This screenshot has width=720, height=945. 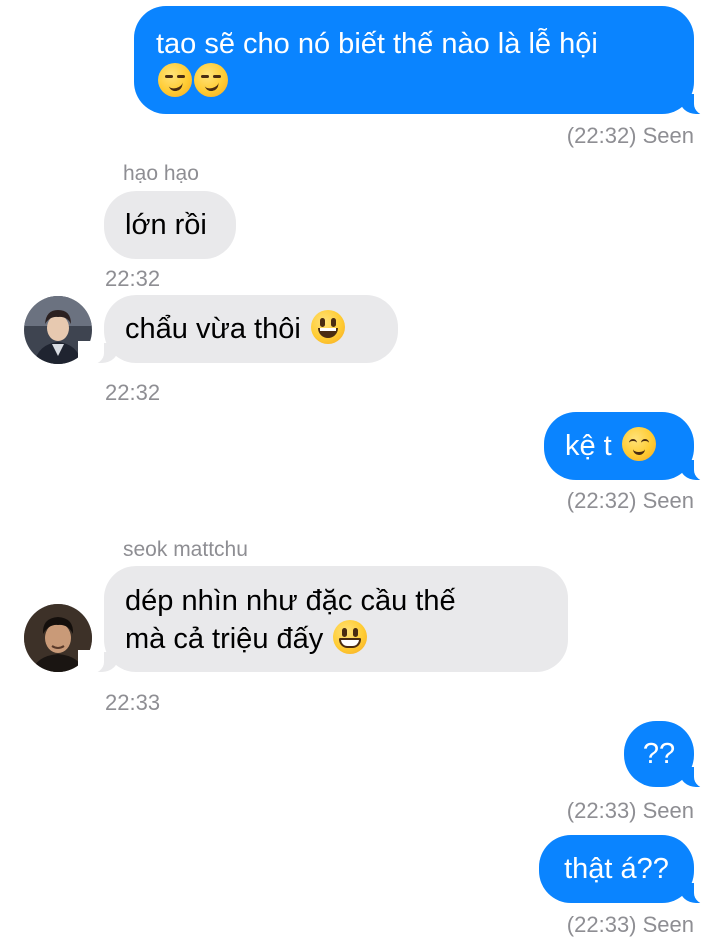 What do you see at coordinates (327, 327) in the screenshot?
I see `smiley-face-icon` at bounding box center [327, 327].